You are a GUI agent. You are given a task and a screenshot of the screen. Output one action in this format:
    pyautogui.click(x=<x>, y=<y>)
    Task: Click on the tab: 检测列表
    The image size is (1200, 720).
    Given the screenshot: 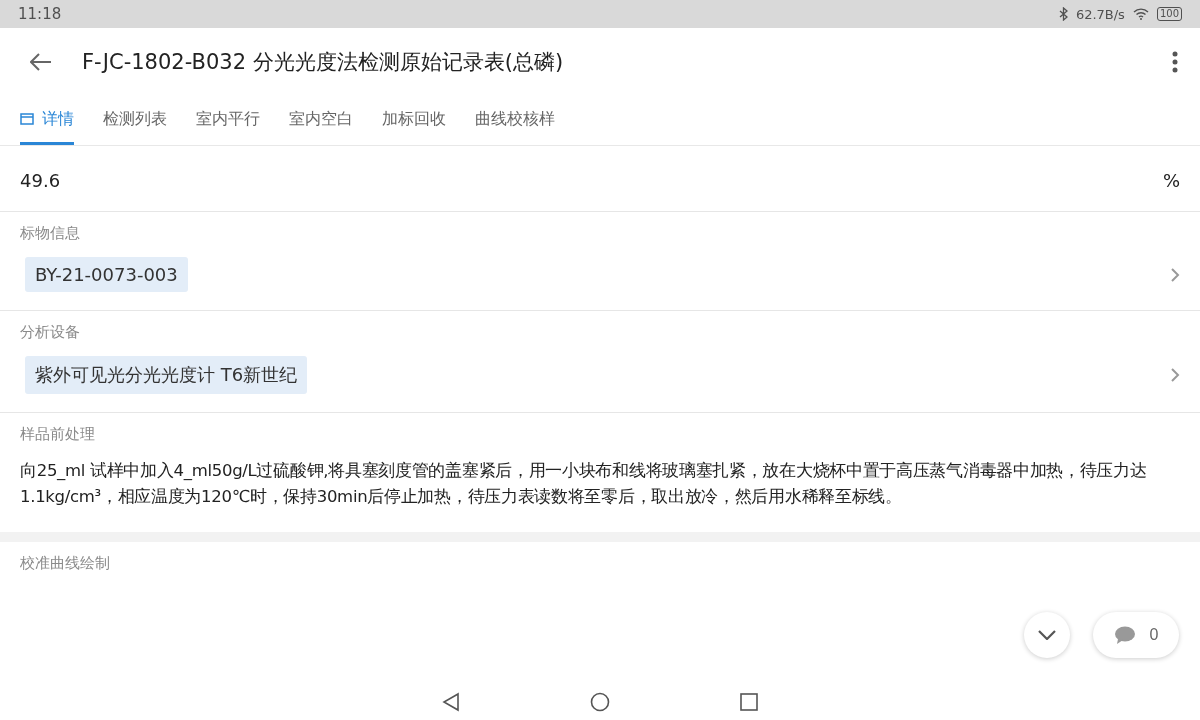 What is the action you would take?
    pyautogui.click(x=135, y=120)
    